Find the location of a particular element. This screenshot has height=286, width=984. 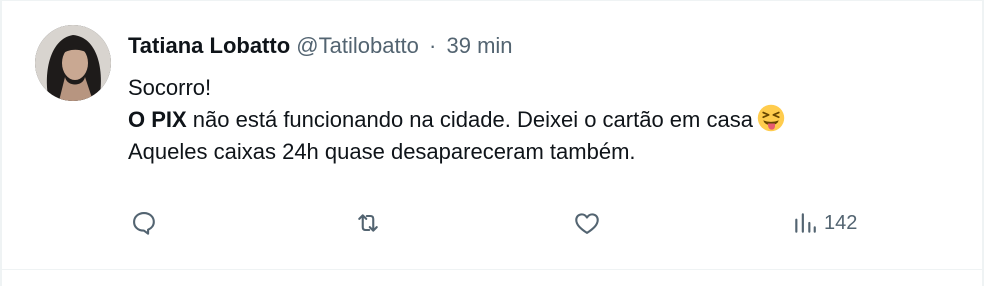

squinting-tongue-face-icon is located at coordinates (771, 118).